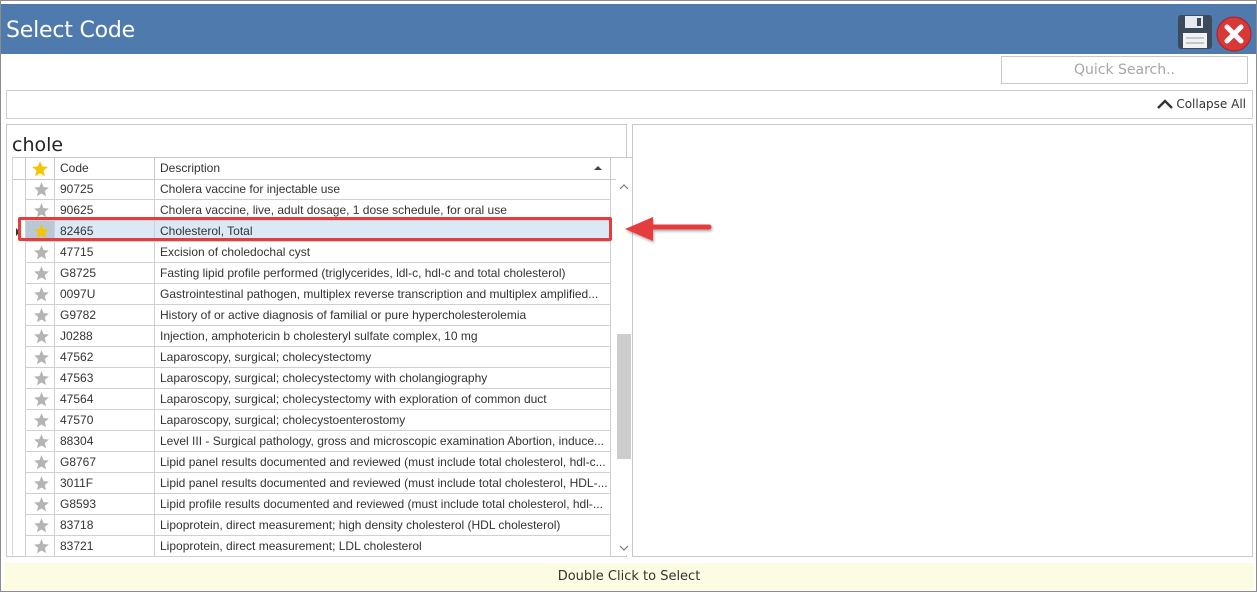 Image resolution: width=1257 pixels, height=592 pixels. What do you see at coordinates (383, 168) in the screenshot?
I see `description-column-header: Description` at bounding box center [383, 168].